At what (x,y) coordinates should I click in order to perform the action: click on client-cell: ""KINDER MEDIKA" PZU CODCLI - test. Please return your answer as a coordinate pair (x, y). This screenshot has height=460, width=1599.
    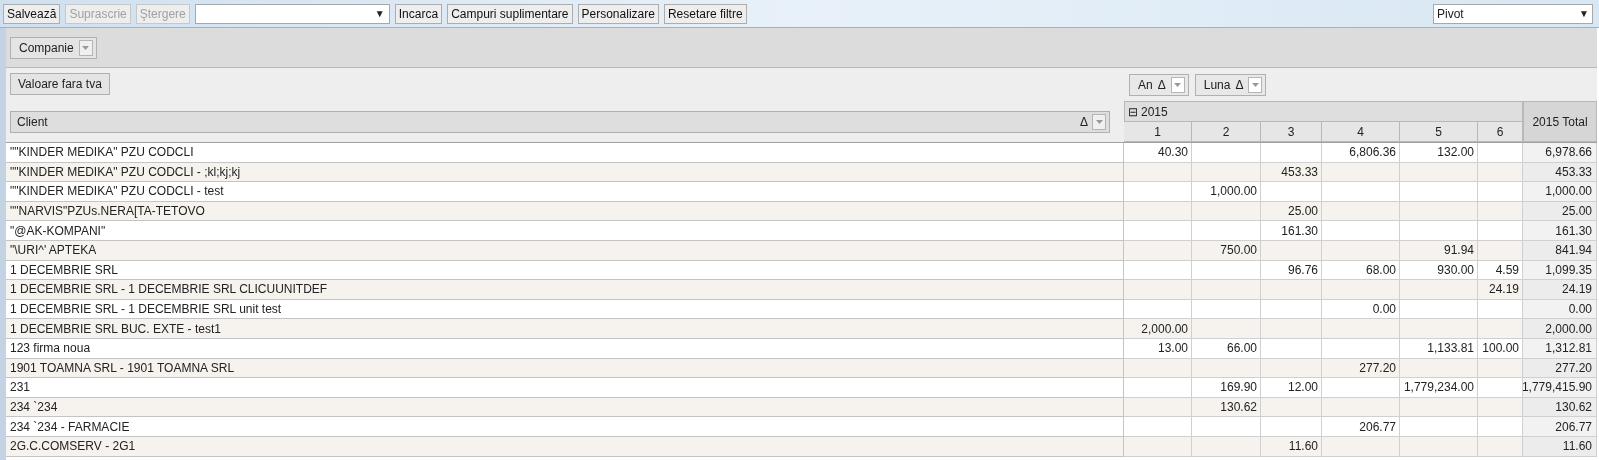
    Looking at the image, I should click on (565, 192).